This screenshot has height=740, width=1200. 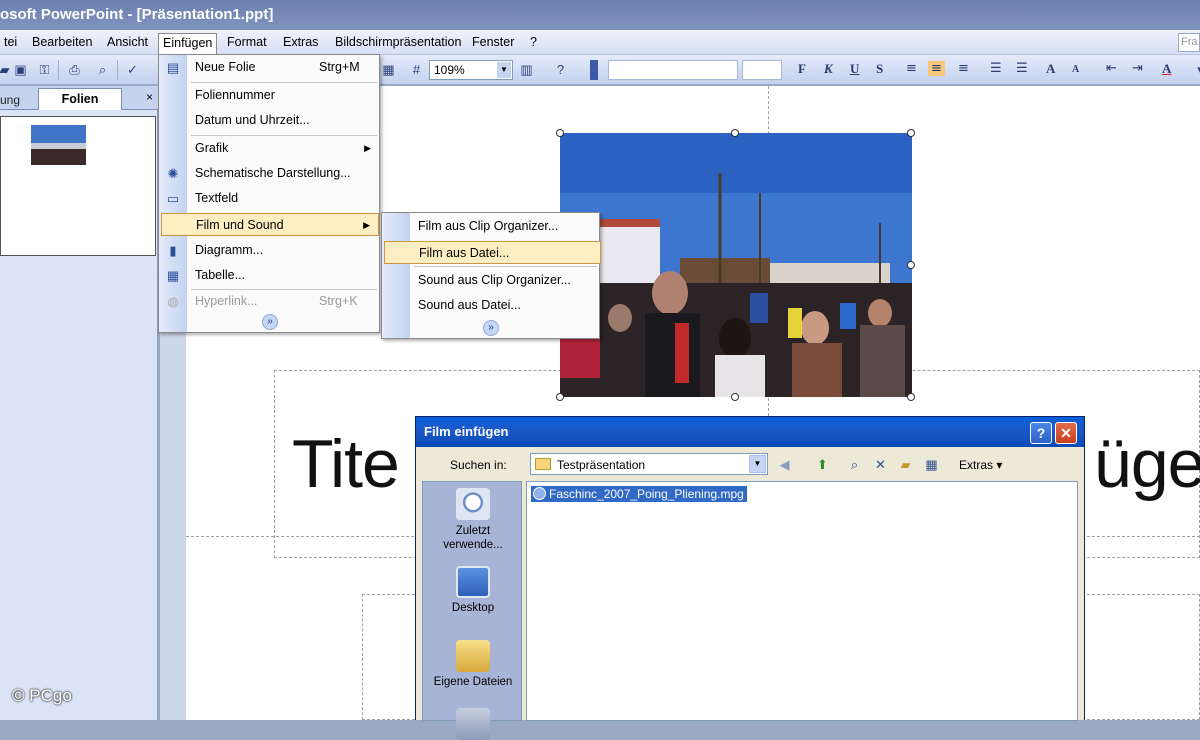 What do you see at coordinates (300, 42) in the screenshot?
I see `menu-tools: Extras` at bounding box center [300, 42].